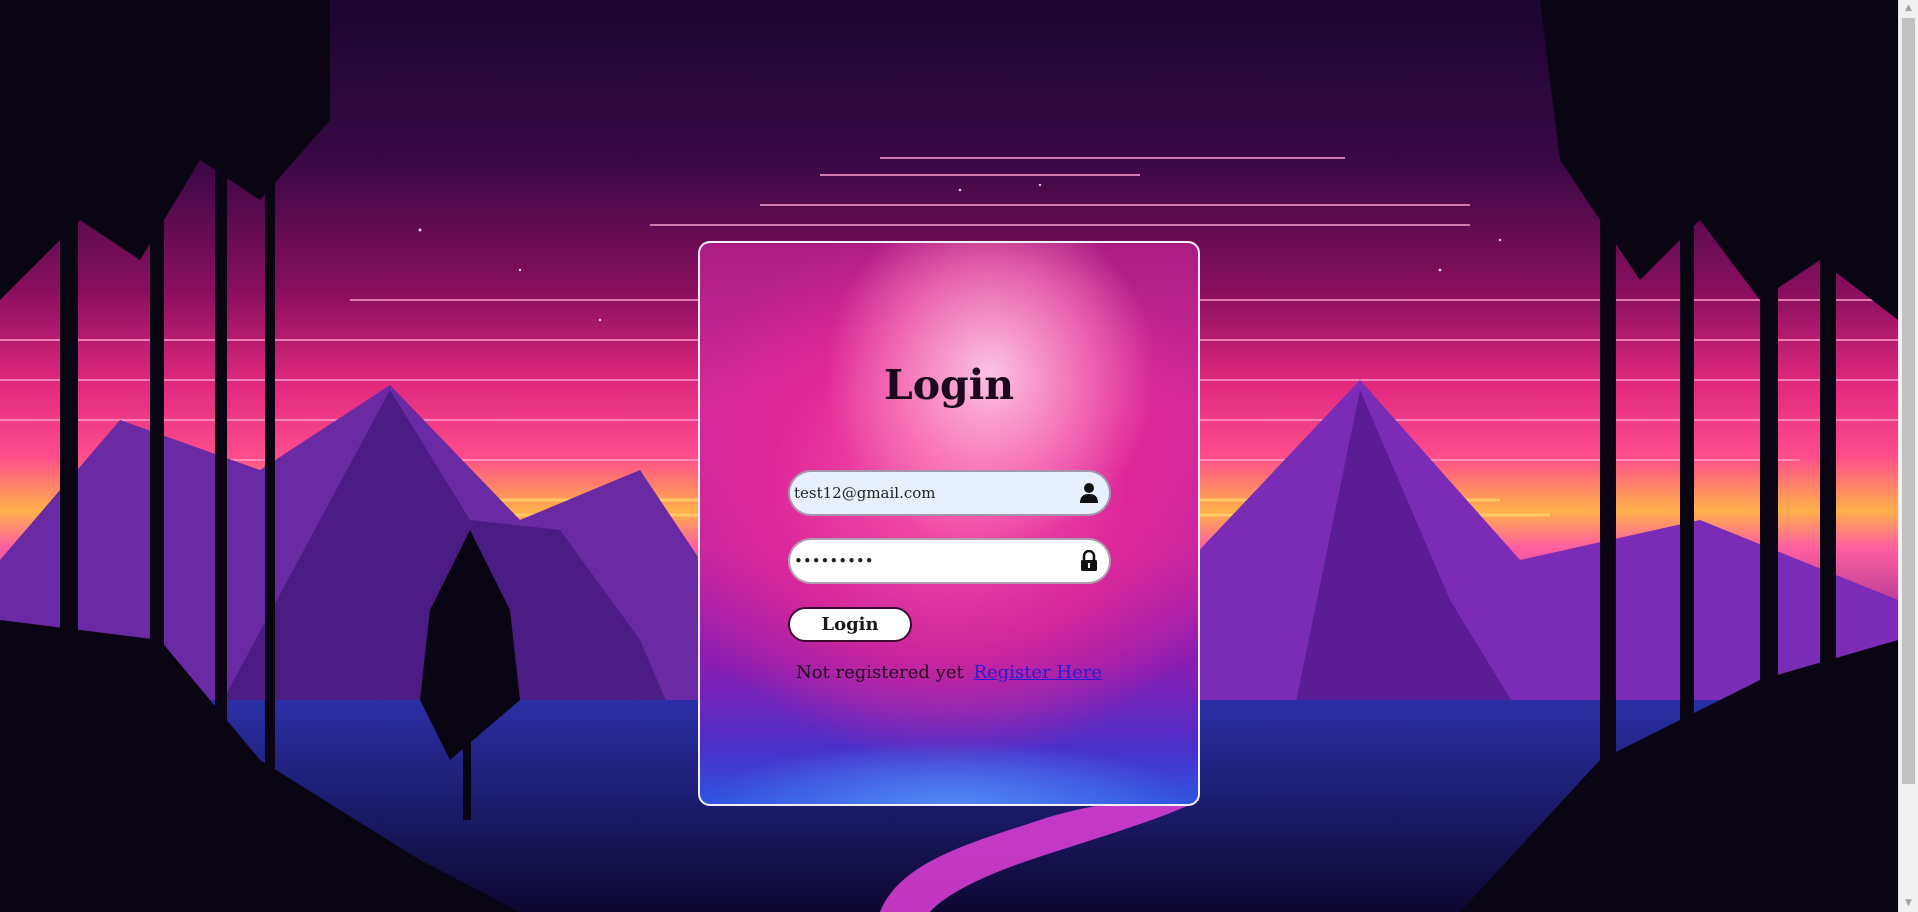 The height and width of the screenshot is (912, 1918). What do you see at coordinates (850, 624) in the screenshot?
I see `login-button: Login` at bounding box center [850, 624].